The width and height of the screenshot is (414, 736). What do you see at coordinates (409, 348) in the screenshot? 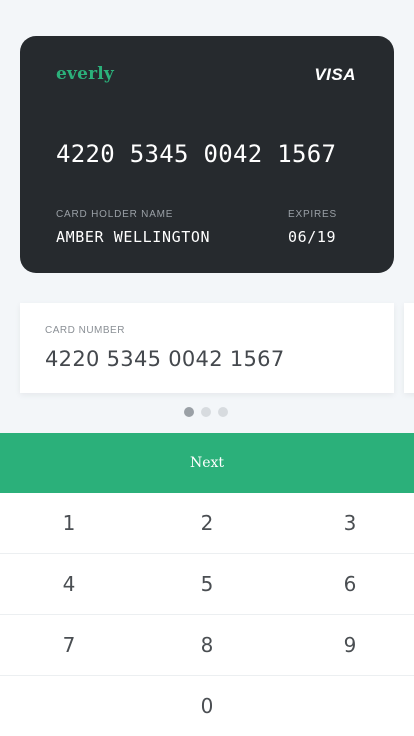
I see `next-field-peek` at bounding box center [409, 348].